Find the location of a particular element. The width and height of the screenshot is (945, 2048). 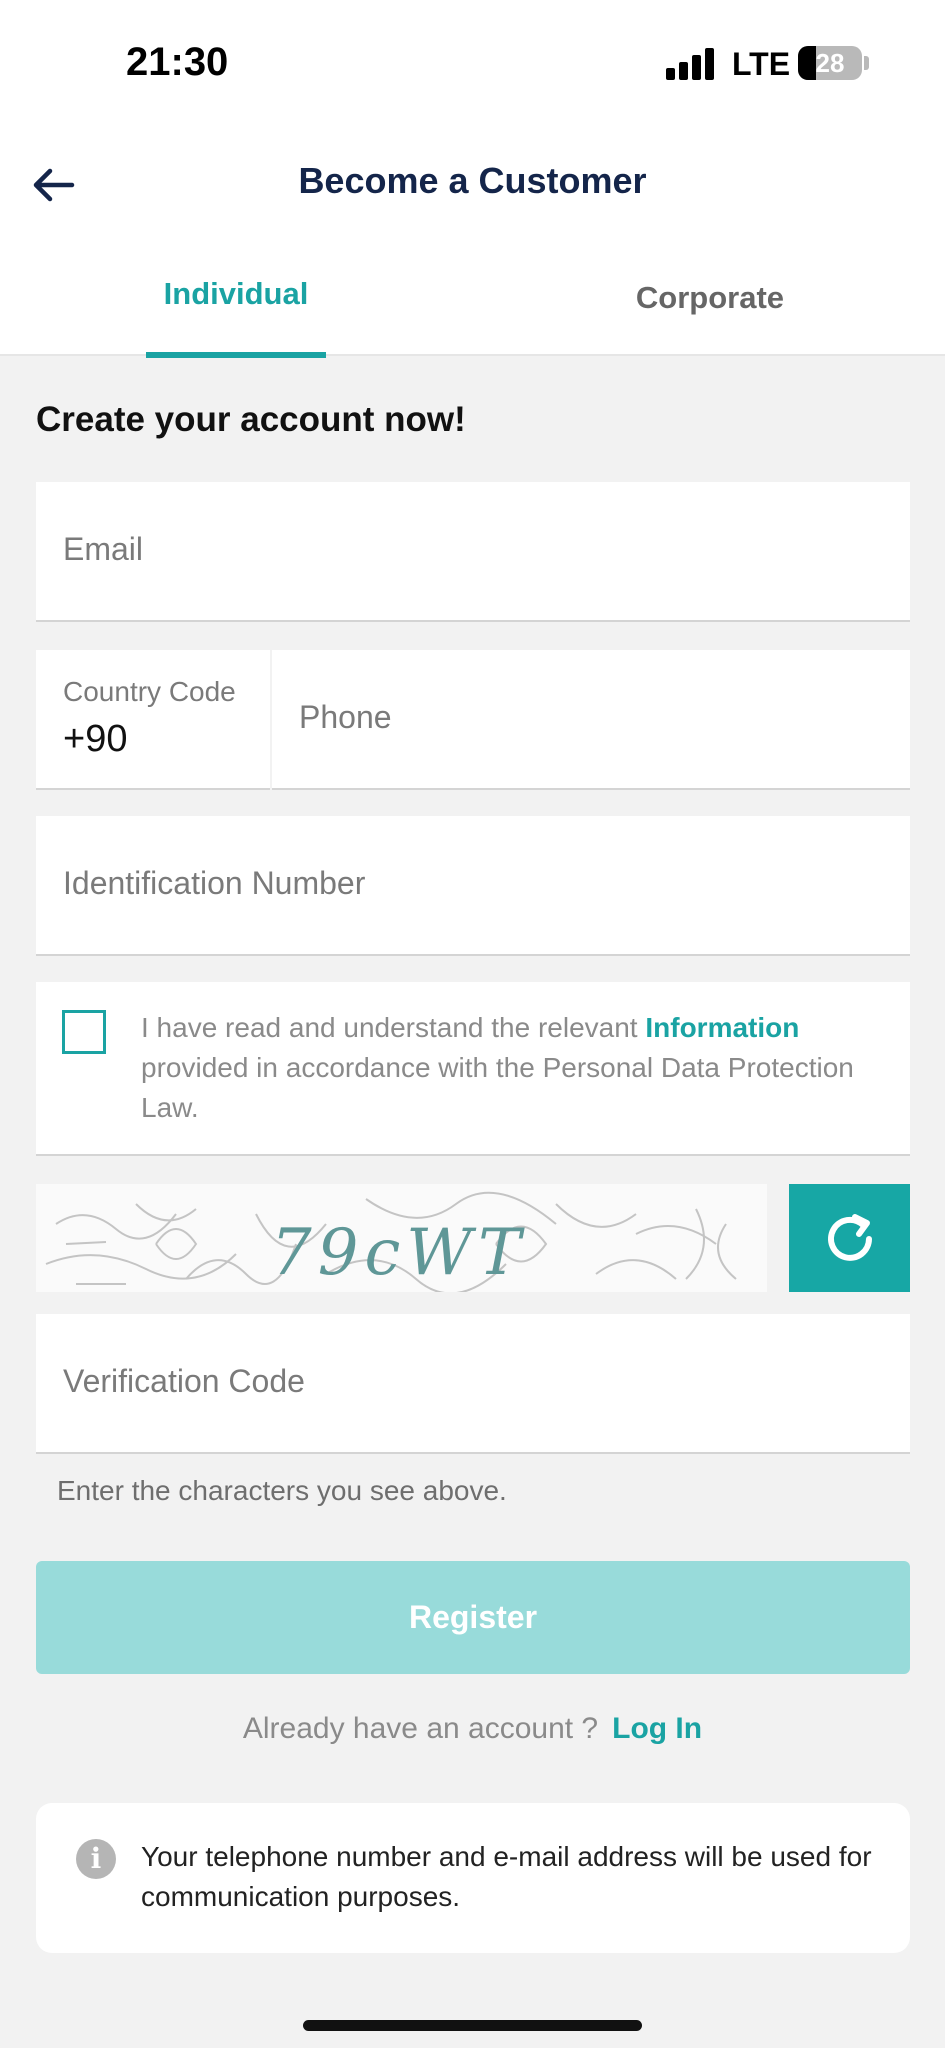

country-code-label: Country Code is located at coordinates (149, 691).